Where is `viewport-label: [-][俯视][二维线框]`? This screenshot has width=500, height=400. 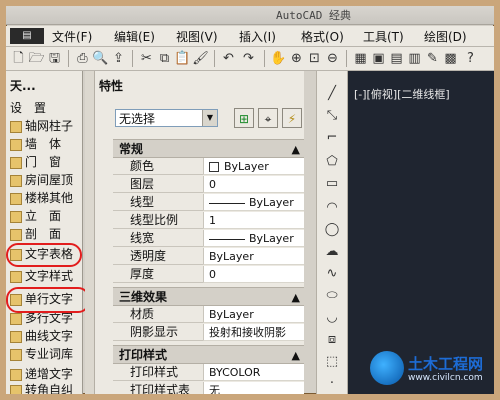 viewport-label: [-][俯视][二维线框] is located at coordinates (402, 94).